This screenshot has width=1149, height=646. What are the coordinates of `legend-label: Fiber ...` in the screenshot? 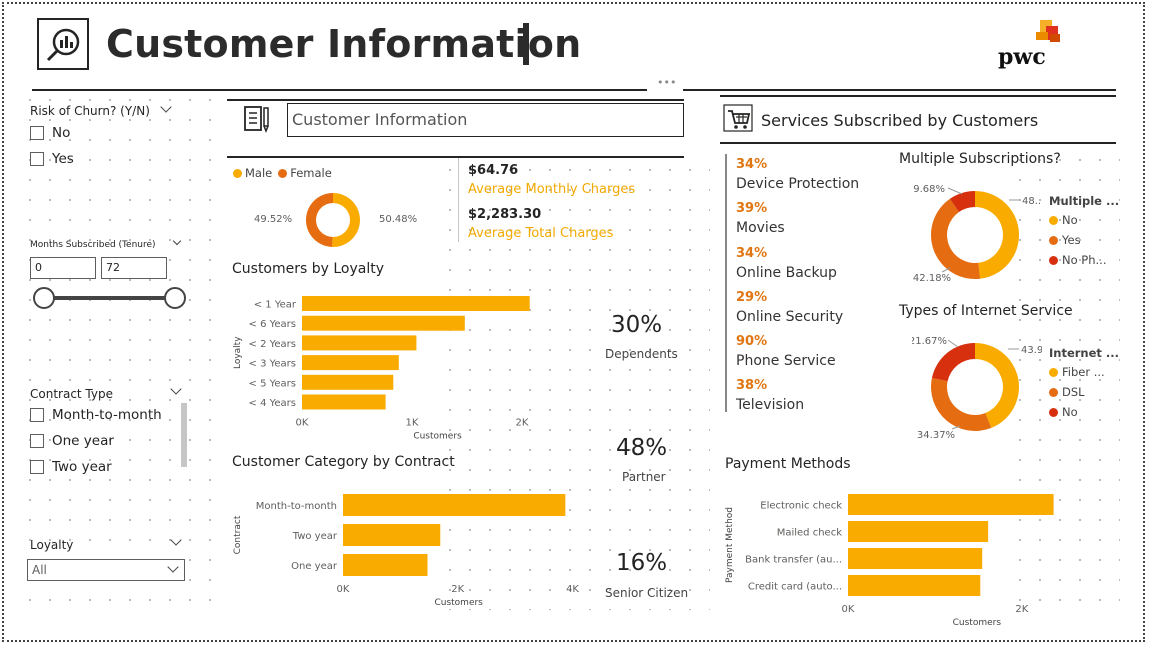 It's located at (1083, 372).